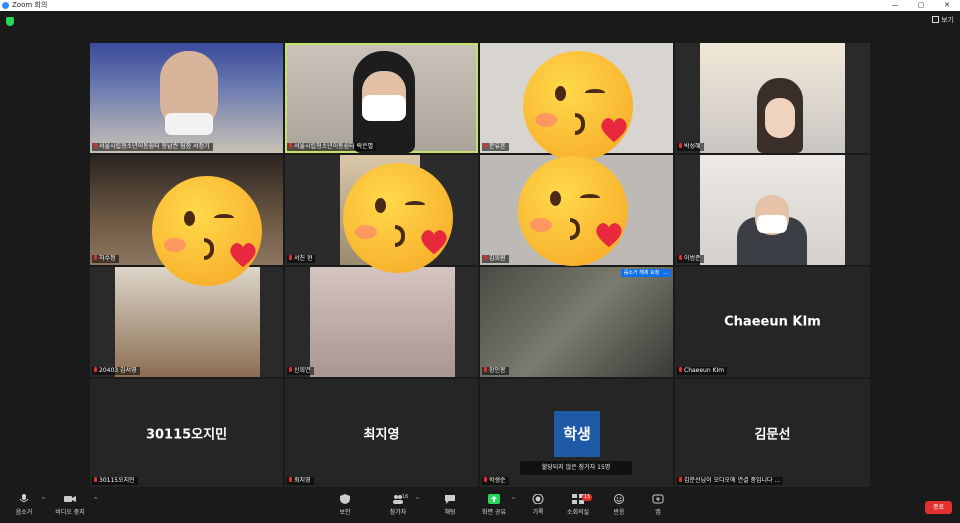 Image resolution: width=960 pixels, height=523 pixels. I want to click on view-button: 보기, so click(943, 20).